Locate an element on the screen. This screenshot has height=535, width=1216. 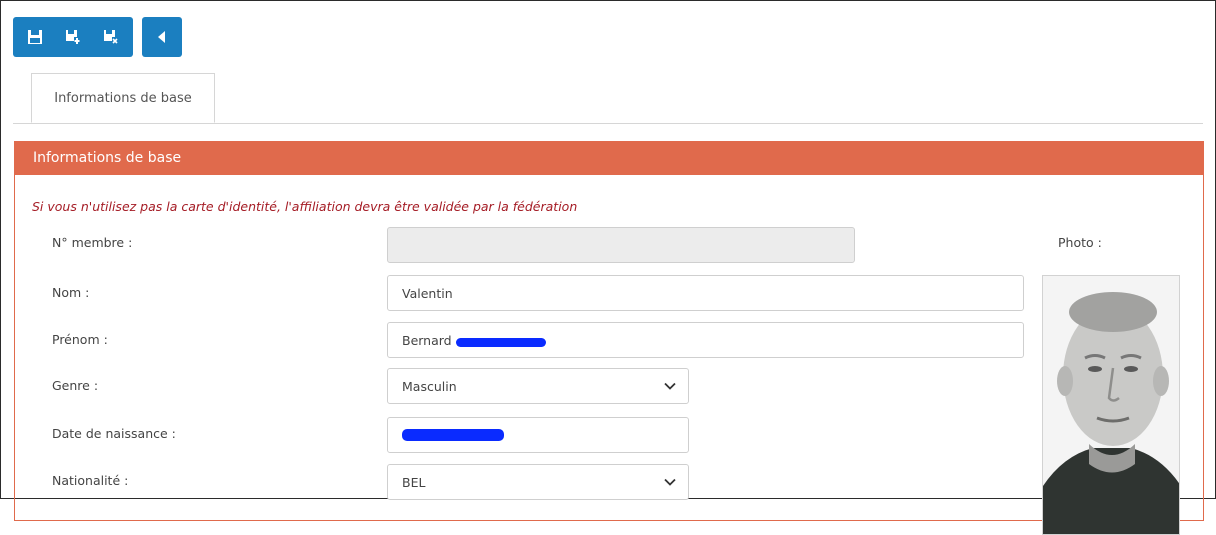
genre-label: Genre : is located at coordinates (75, 385).